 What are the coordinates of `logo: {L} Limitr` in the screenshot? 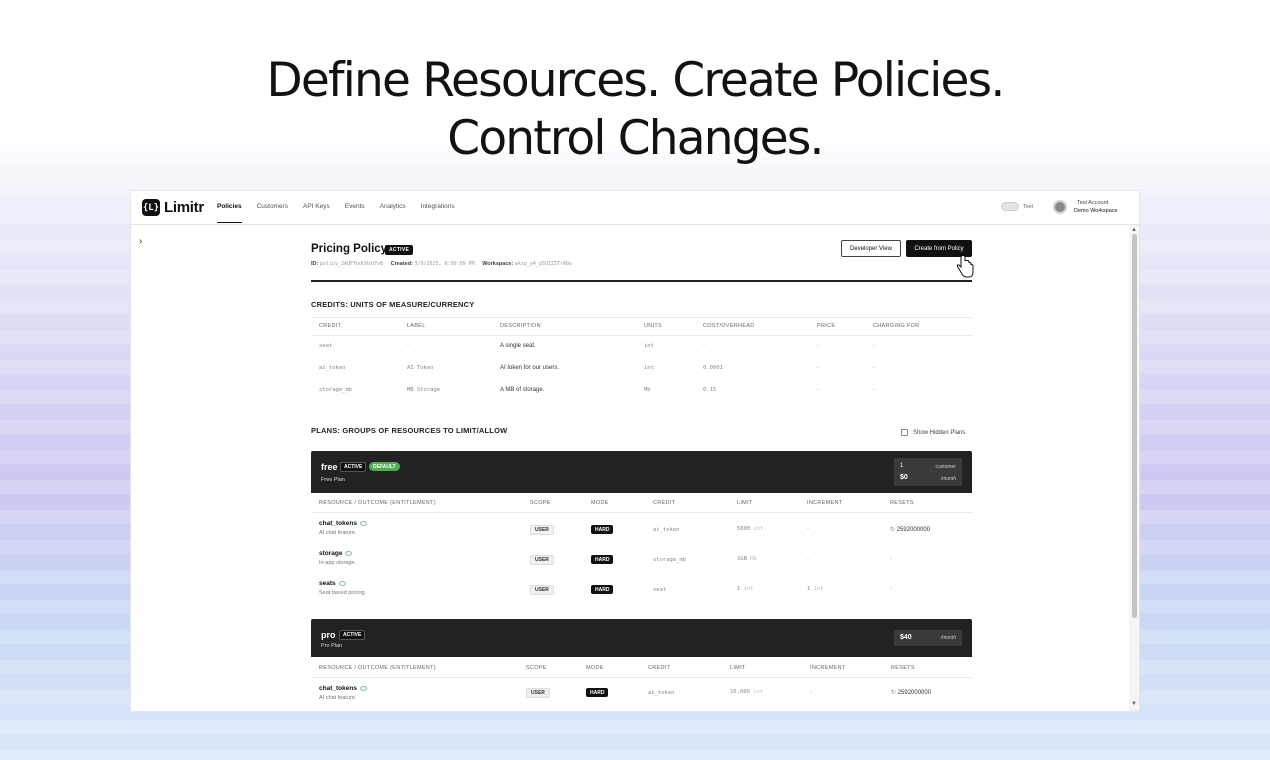 It's located at (173, 207).